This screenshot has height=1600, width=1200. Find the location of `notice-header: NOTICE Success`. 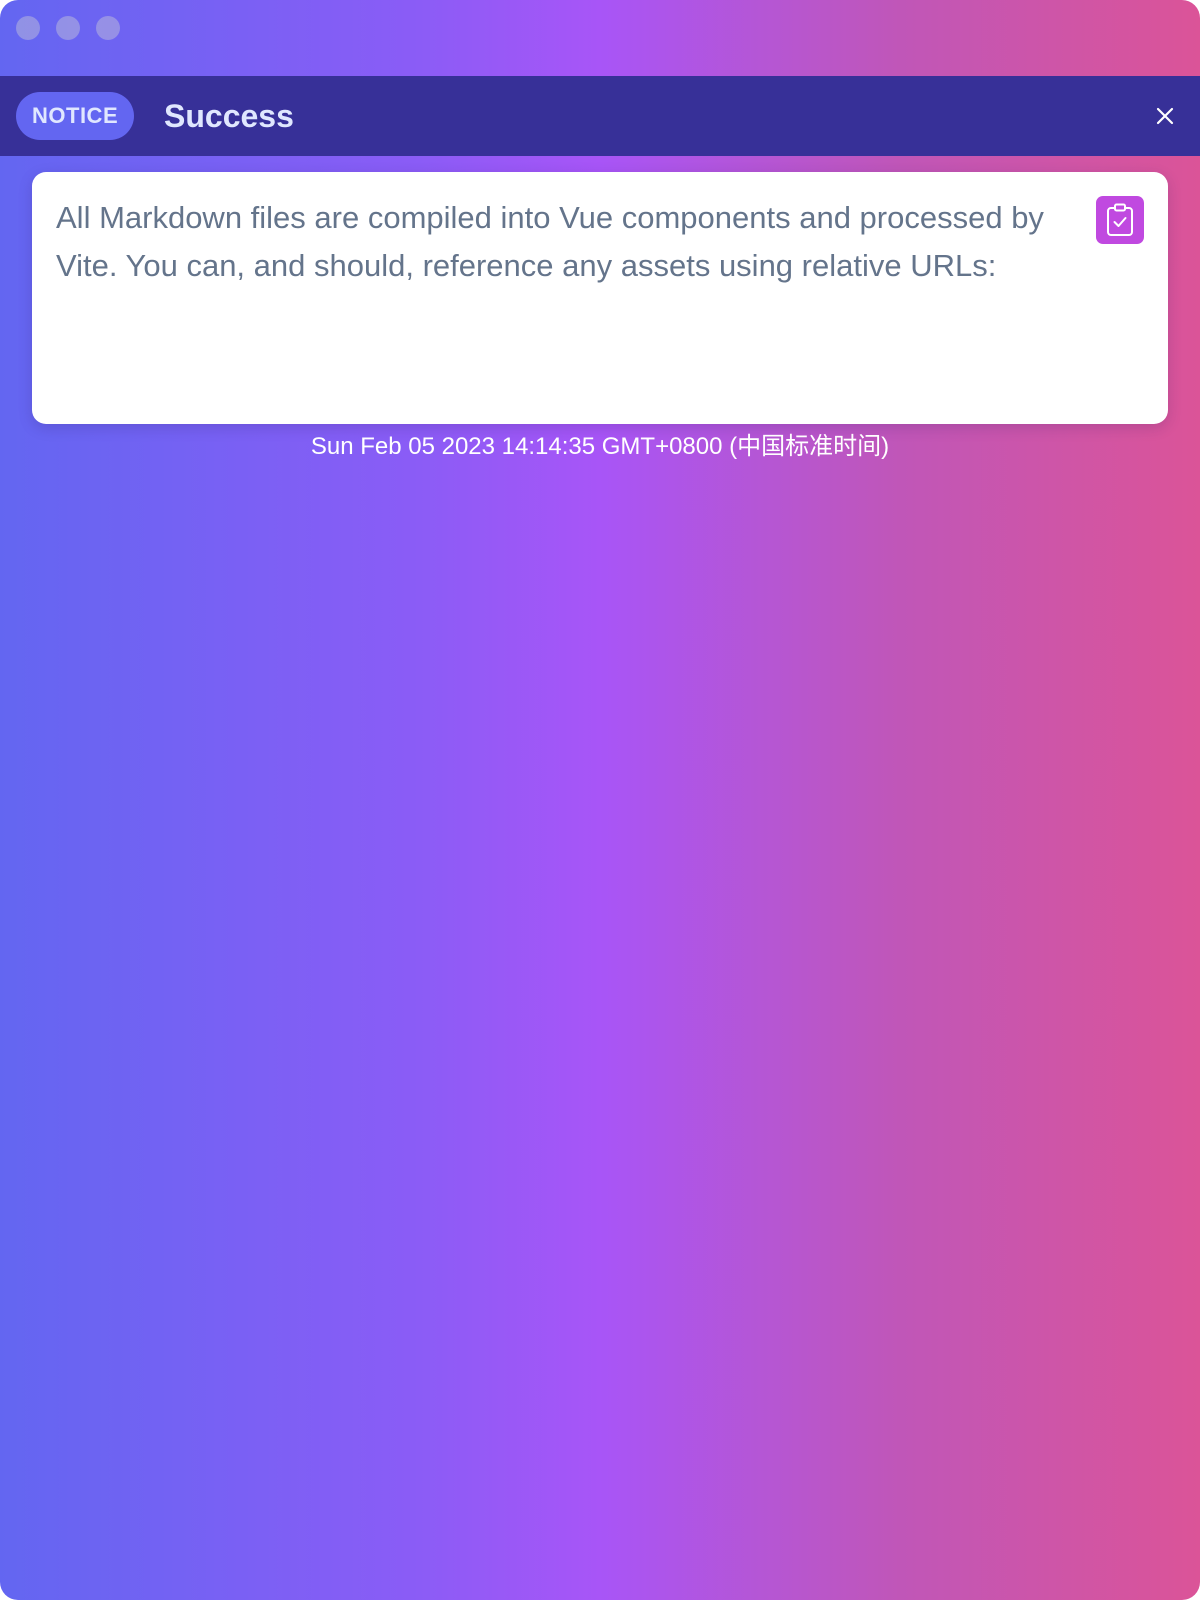

notice-header: NOTICE Success is located at coordinates (600, 116).